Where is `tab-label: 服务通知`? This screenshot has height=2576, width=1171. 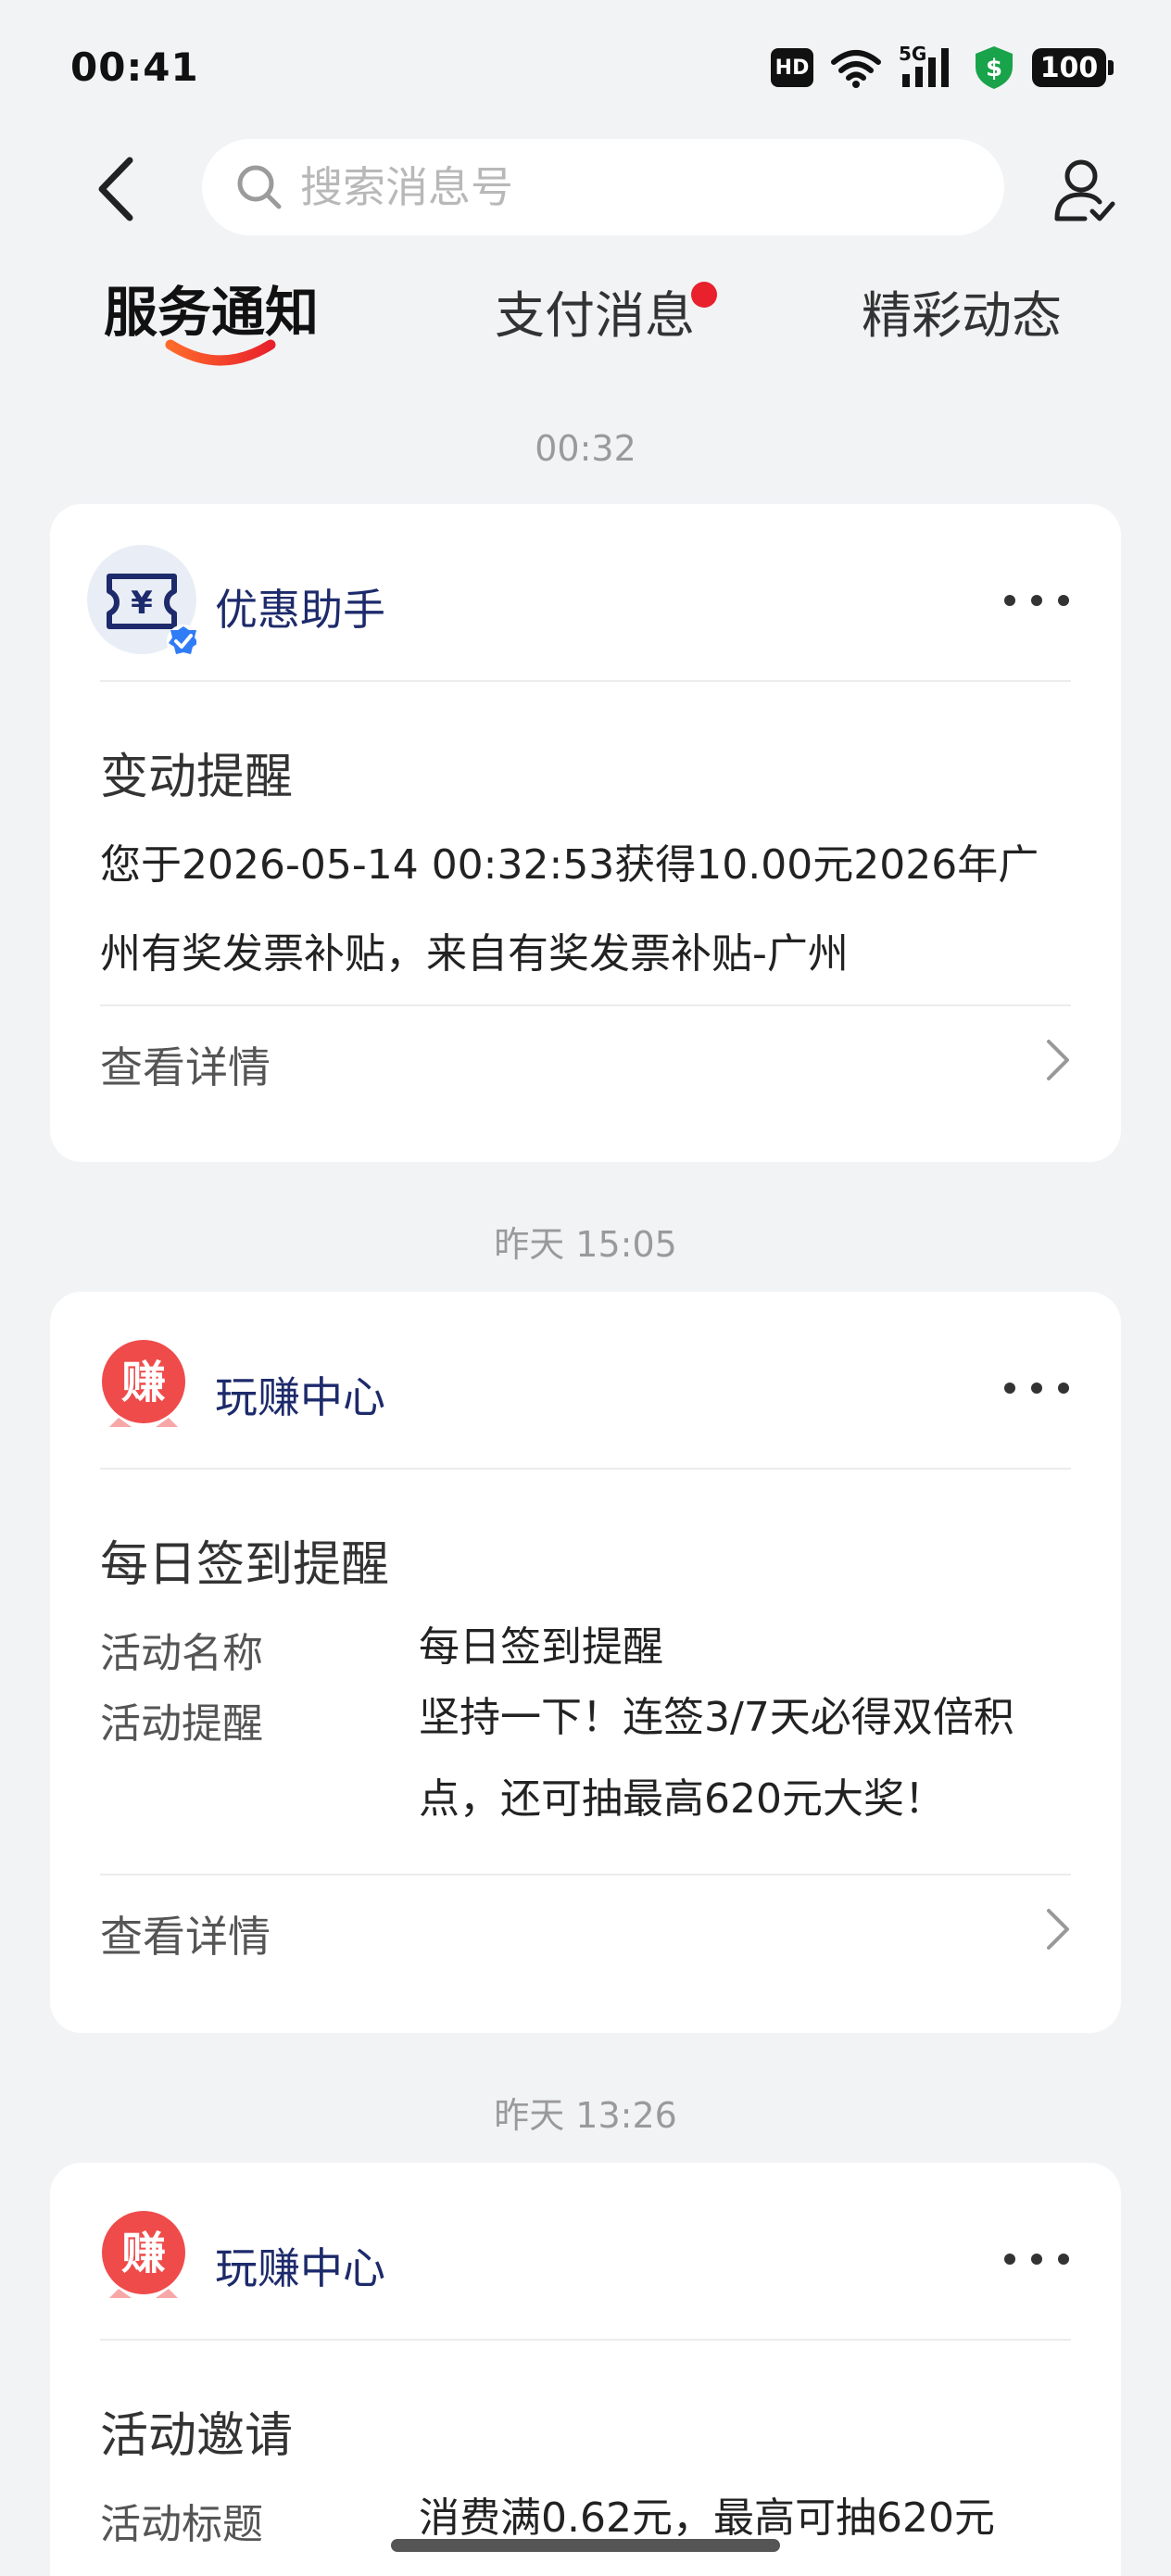 tab-label: 服务通知 is located at coordinates (212, 313).